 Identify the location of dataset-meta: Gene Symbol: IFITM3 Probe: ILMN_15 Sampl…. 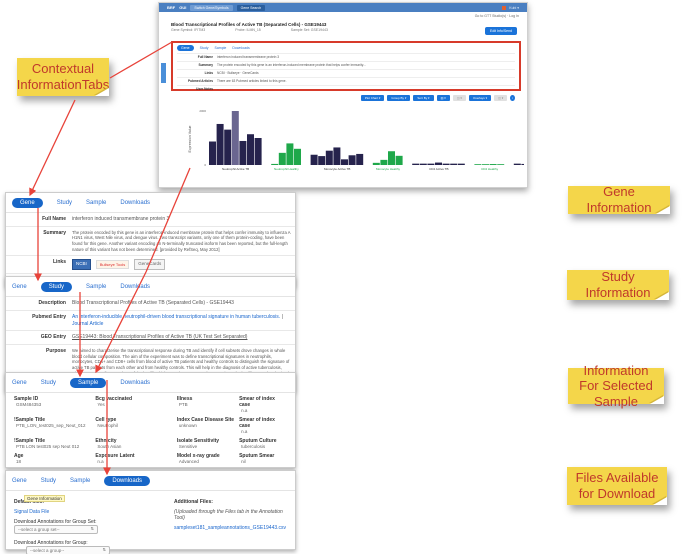
(343, 30).